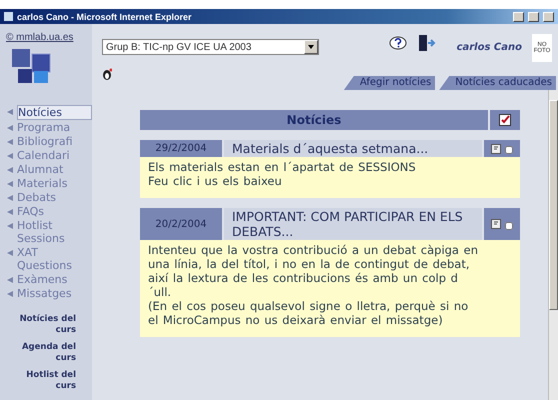 This screenshot has height=400, width=558. I want to click on news-body: Els materials estan en l´apartat de SESSIONS Feu clic i us els baixeu, so click(330, 177).